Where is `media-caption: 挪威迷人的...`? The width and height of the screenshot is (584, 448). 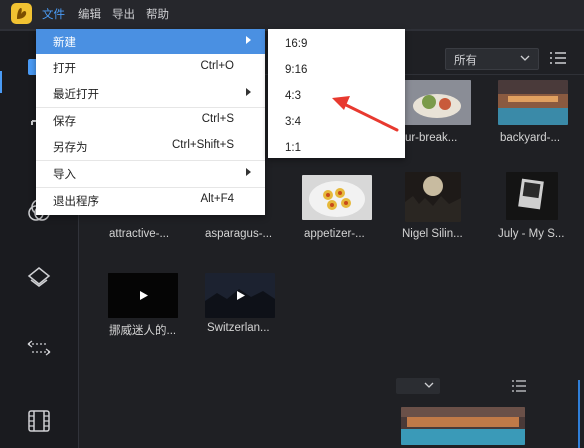
media-caption: 挪威迷人的... is located at coordinates (143, 331).